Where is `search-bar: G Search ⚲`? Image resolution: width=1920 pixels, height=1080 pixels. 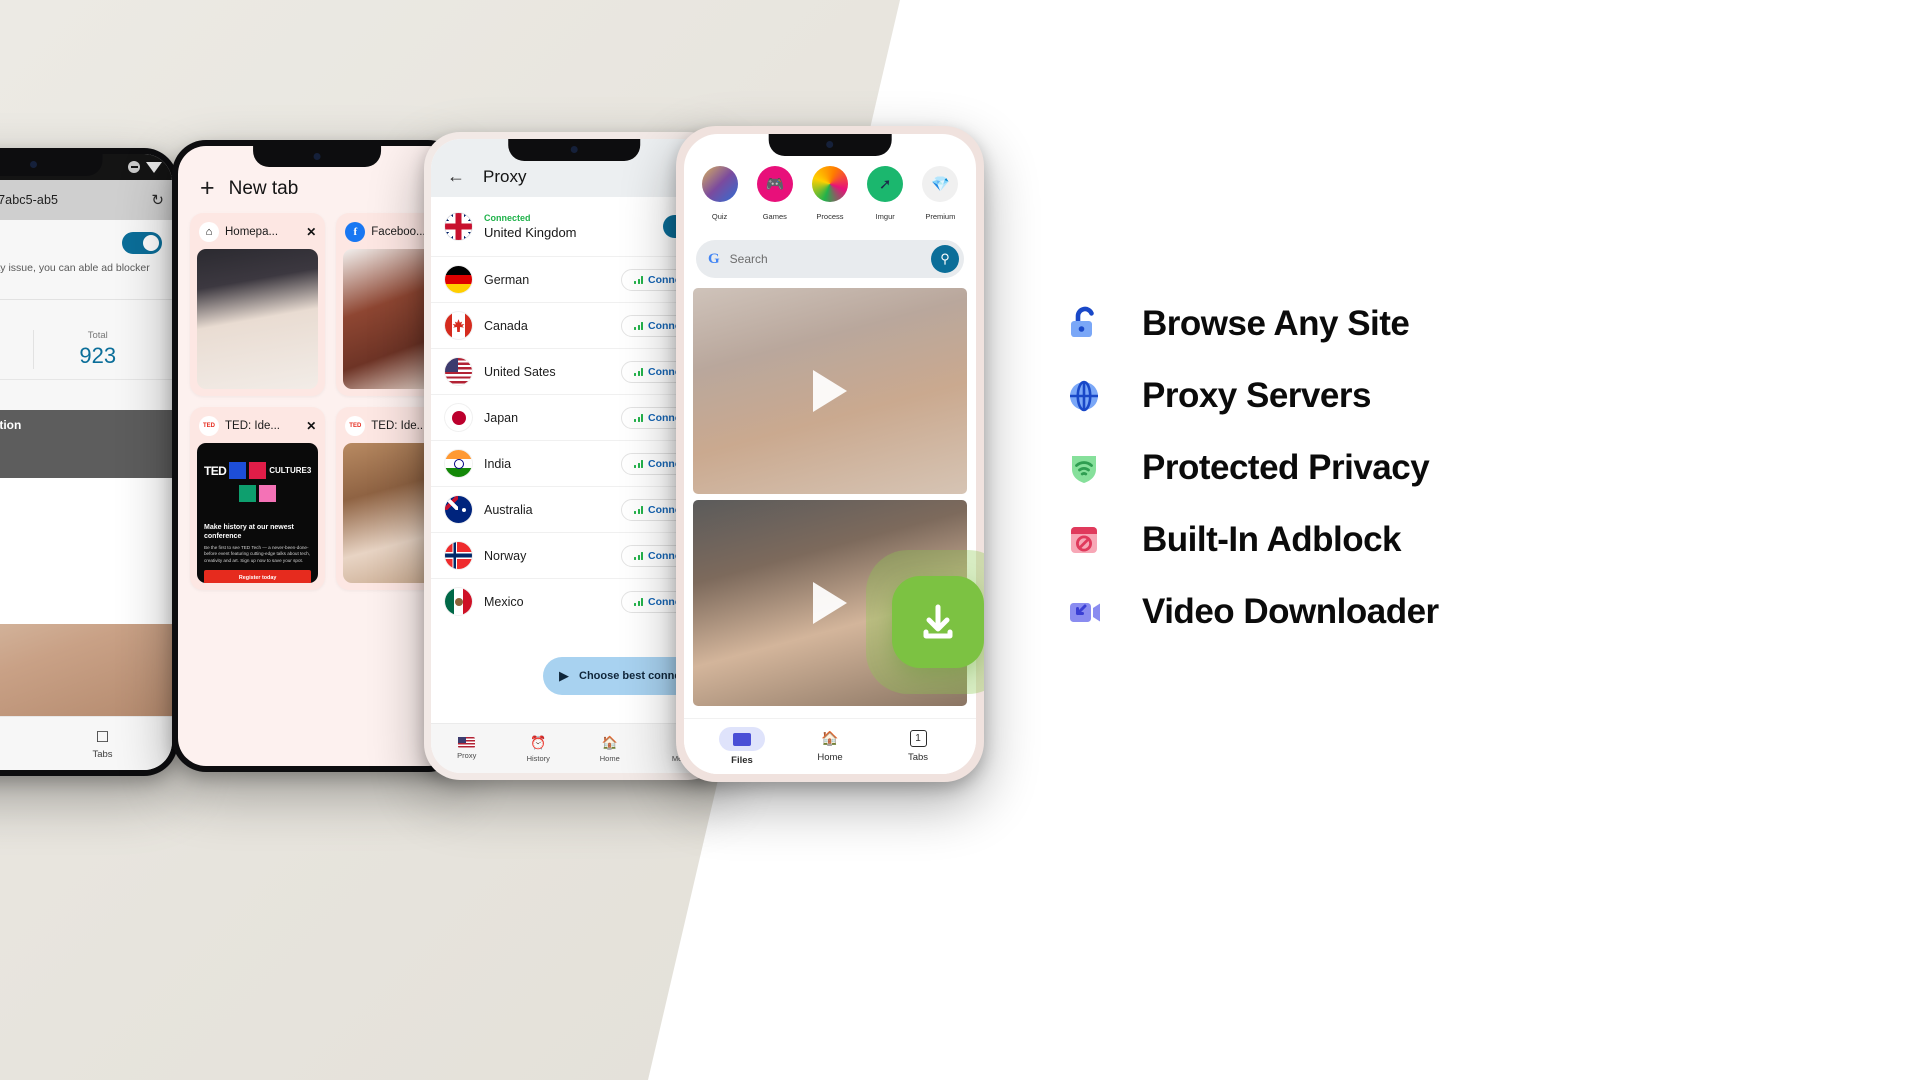
search-bar: G Search ⚲ is located at coordinates (830, 259).